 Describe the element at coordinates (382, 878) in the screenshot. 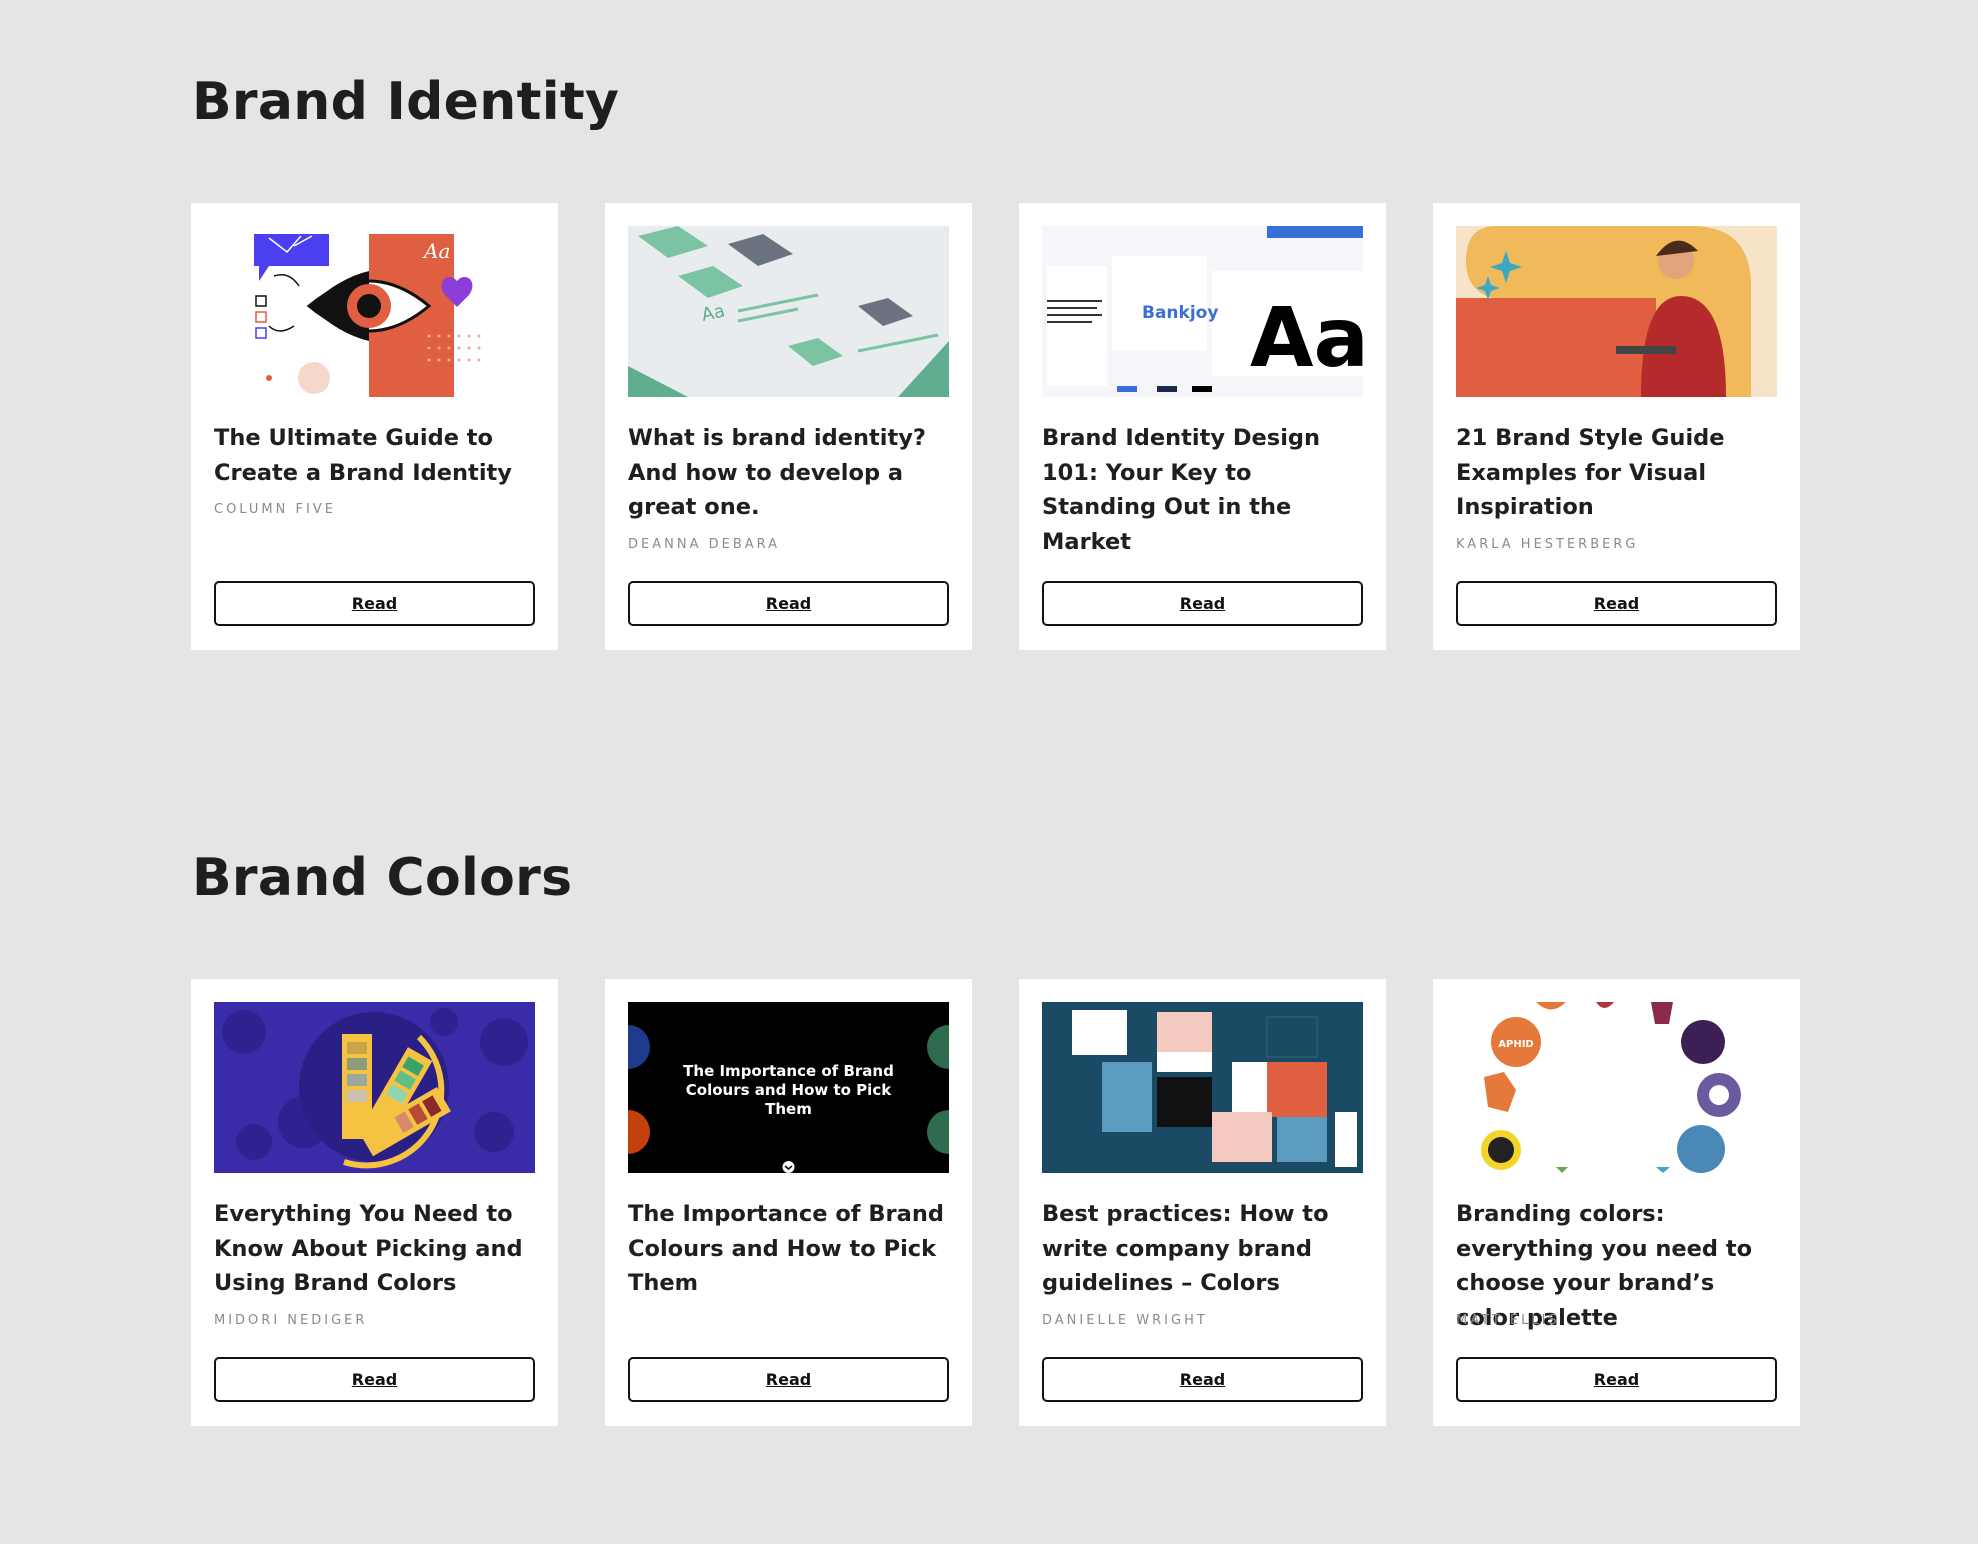

I see `section-title-brand-colors: Brand Colors` at that location.